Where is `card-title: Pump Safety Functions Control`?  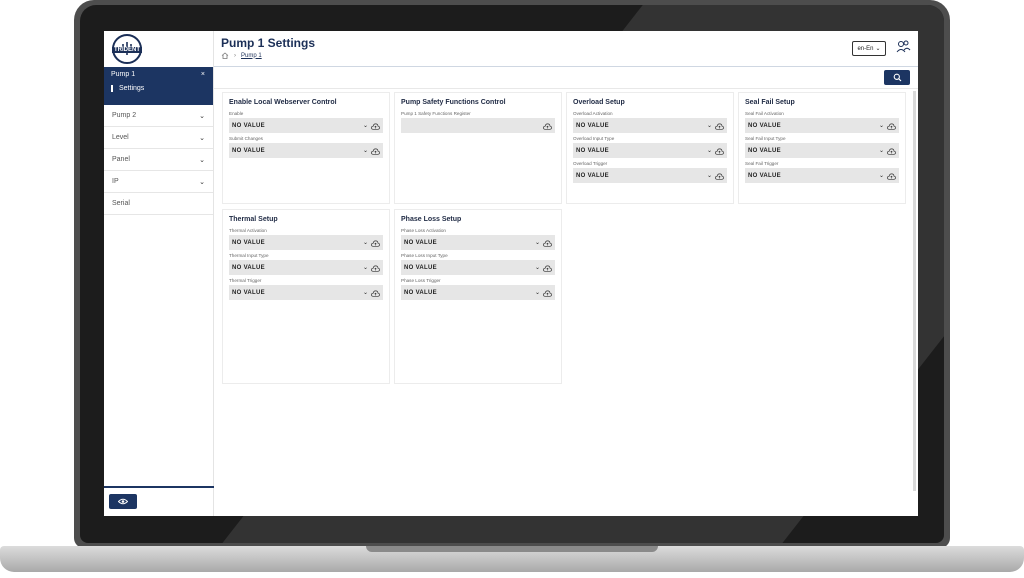
card-title: Pump Safety Functions Control is located at coordinates (453, 102).